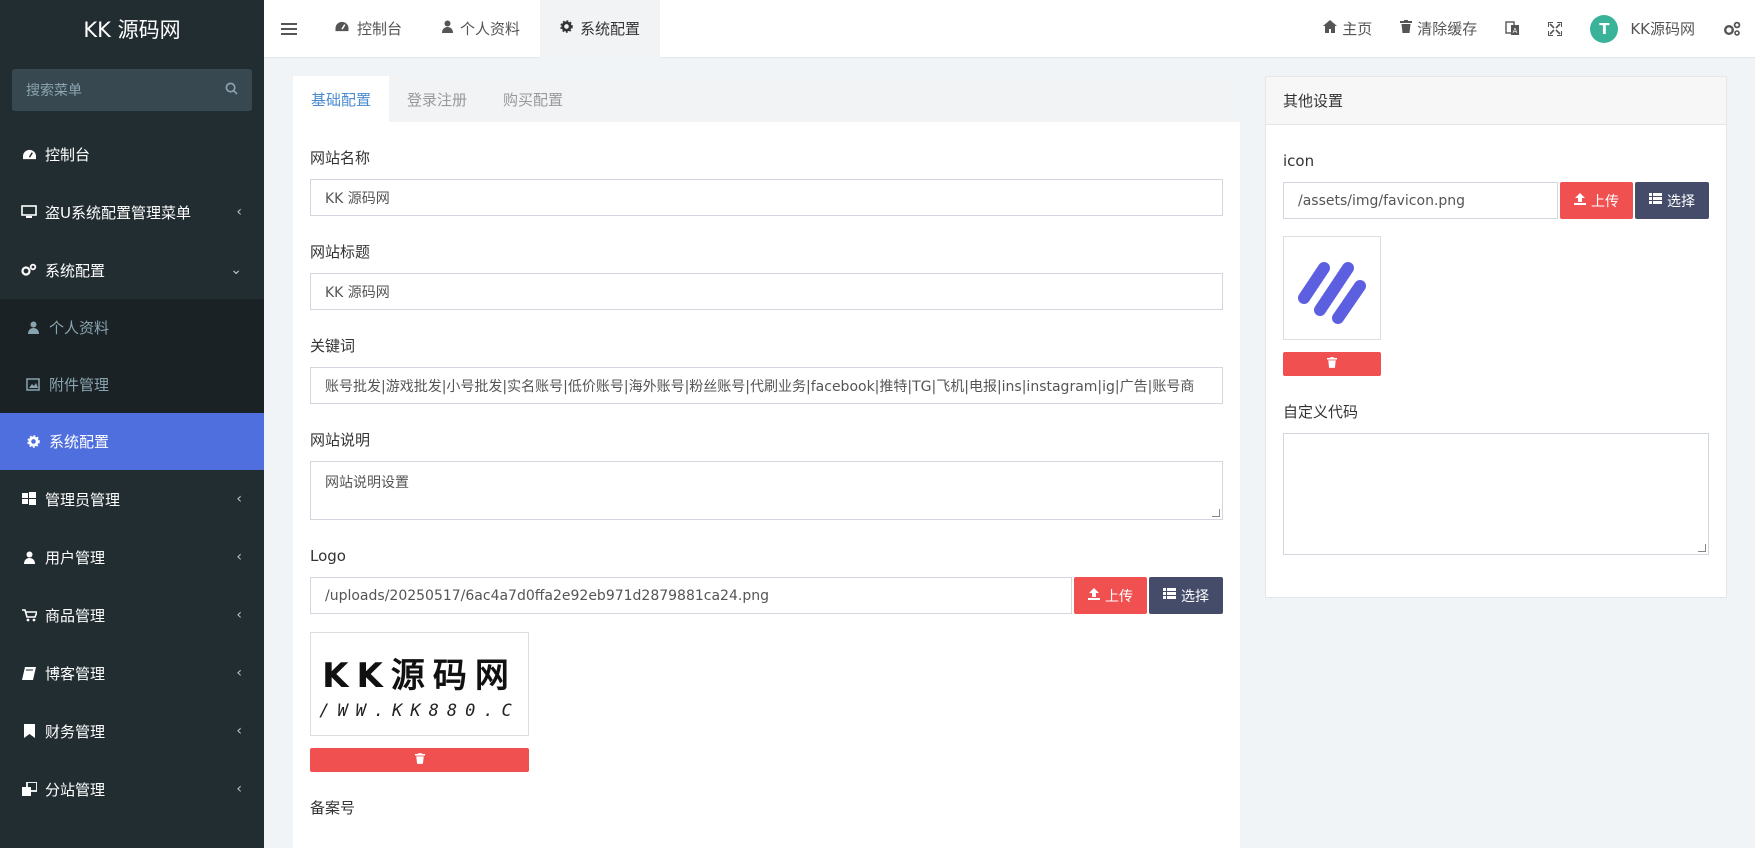 The height and width of the screenshot is (848, 1755). Describe the element at coordinates (341, 99) in the screenshot. I see `tab-basic-config: 基础配置` at that location.